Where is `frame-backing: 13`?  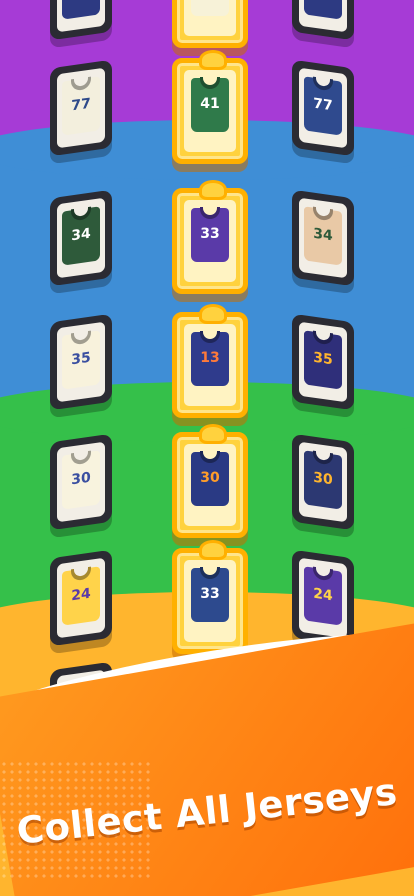
frame-backing: 13 is located at coordinates (210, 365).